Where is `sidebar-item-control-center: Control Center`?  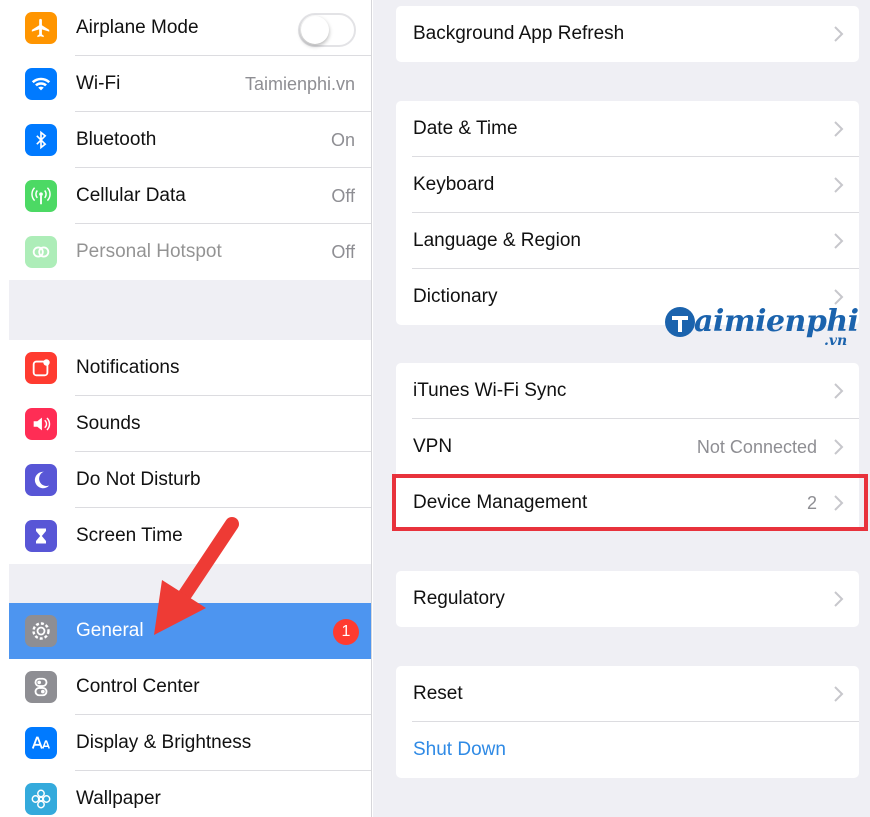
sidebar-item-control-center: Control Center is located at coordinates (190, 687).